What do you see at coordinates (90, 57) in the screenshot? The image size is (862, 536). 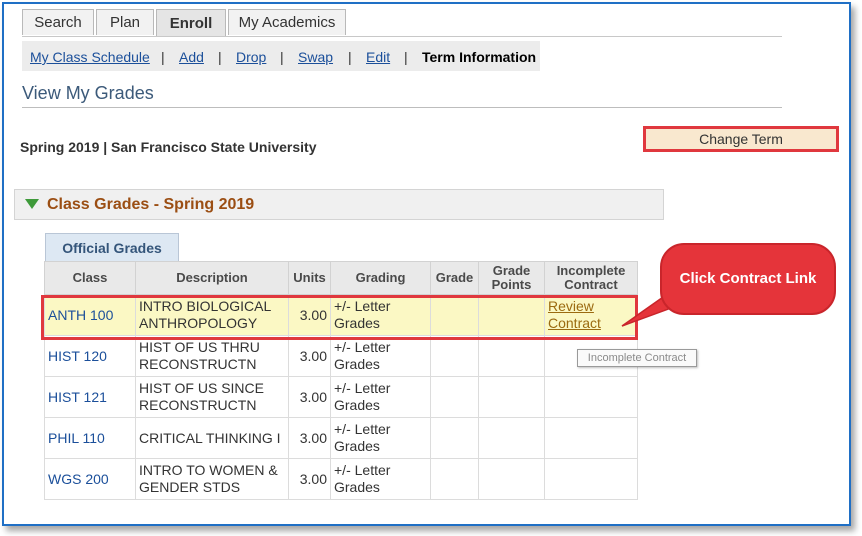 I see `subnav-my-class-schedule: My Class Schedule` at bounding box center [90, 57].